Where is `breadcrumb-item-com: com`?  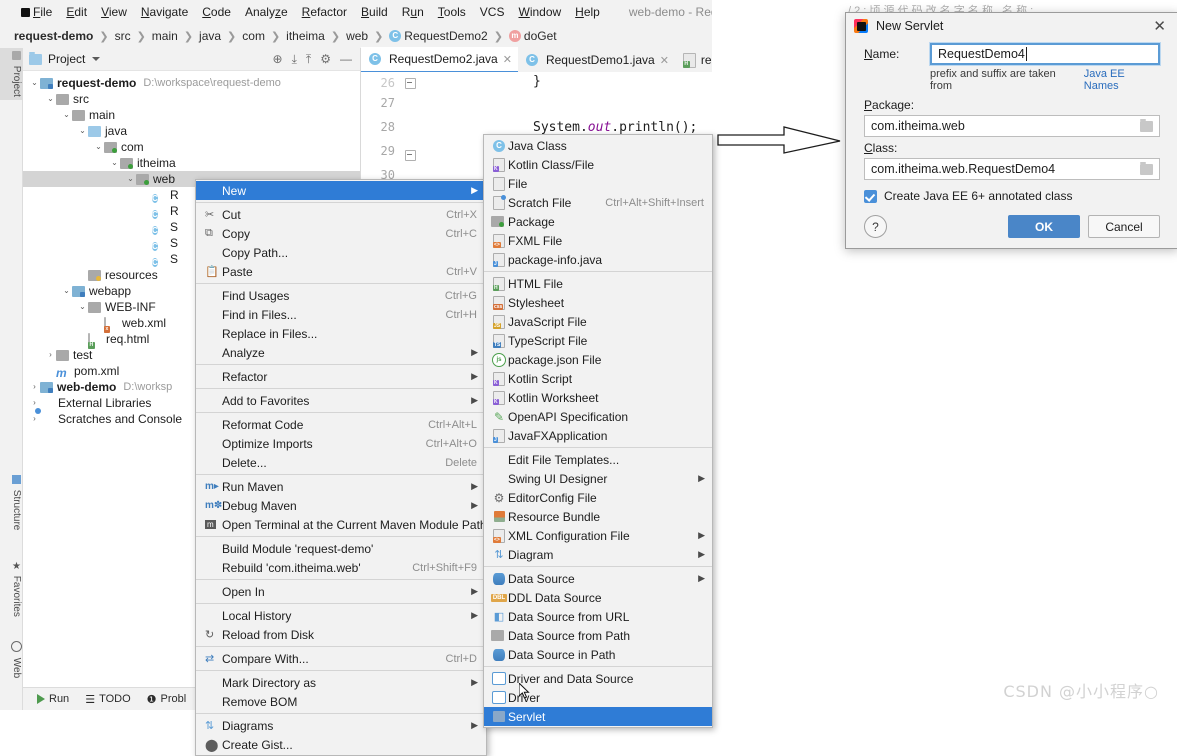
breadcrumb-item-com: com is located at coordinates (253, 36).